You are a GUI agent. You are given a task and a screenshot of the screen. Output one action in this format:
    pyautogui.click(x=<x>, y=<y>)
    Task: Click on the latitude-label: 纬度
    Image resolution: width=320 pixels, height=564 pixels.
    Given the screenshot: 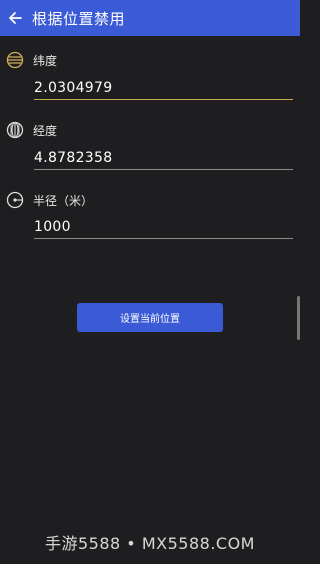 What is the action you would take?
    pyautogui.click(x=45, y=60)
    